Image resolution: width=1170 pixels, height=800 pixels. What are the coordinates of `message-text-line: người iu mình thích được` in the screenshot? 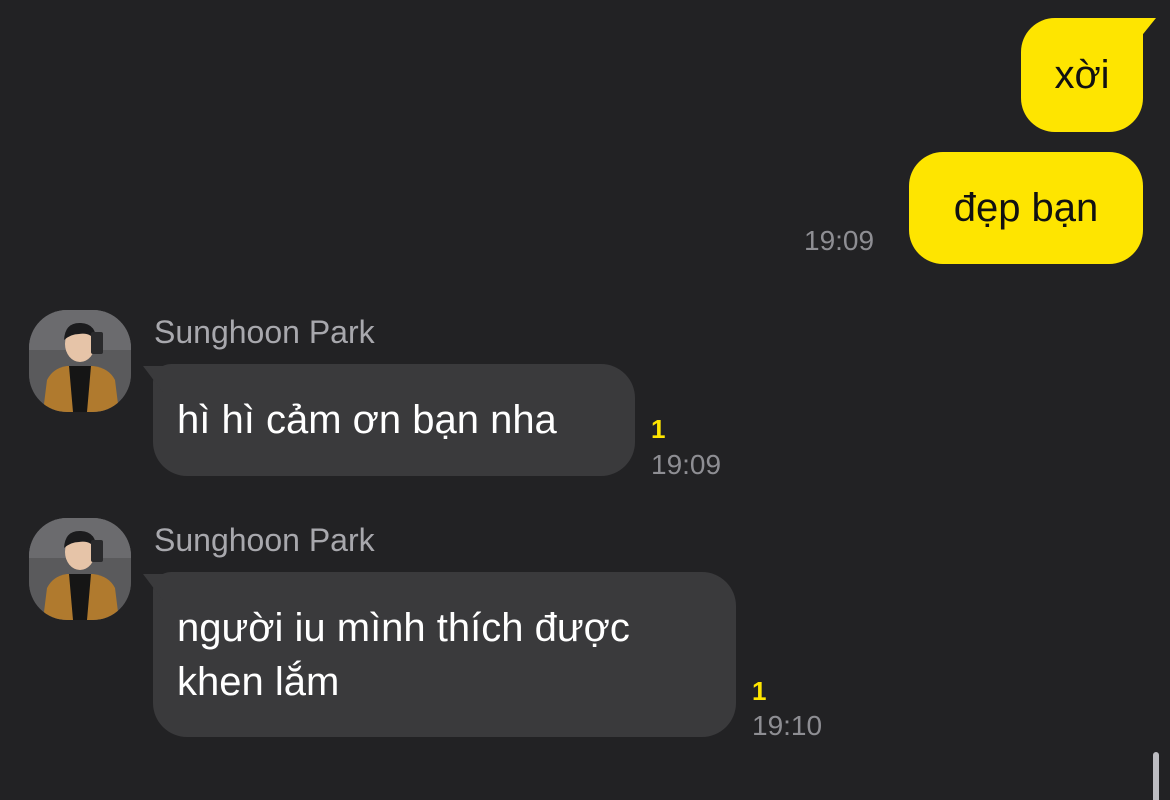 It's located at (403, 628).